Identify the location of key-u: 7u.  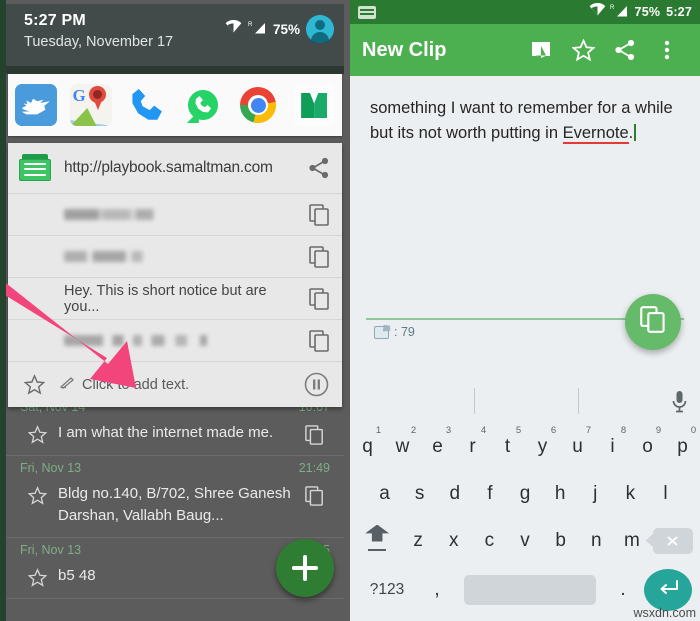
(577, 441).